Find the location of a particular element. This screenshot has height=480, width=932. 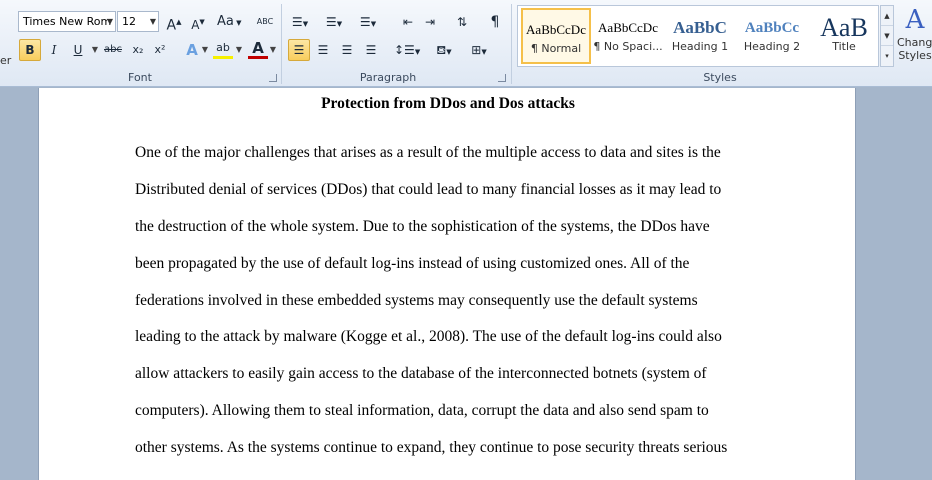

grow-font-button: A▲ is located at coordinates (174, 22).